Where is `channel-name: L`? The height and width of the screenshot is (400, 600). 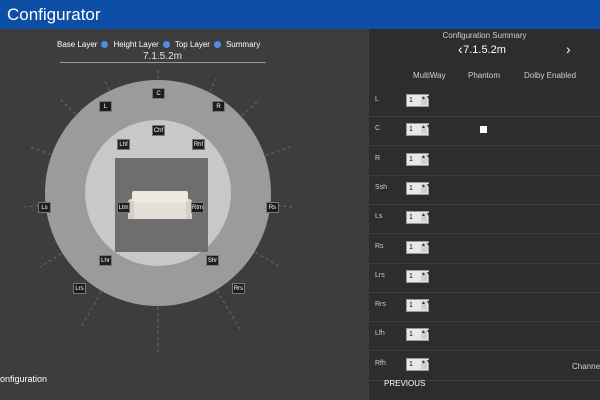 channel-name: L is located at coordinates (377, 99).